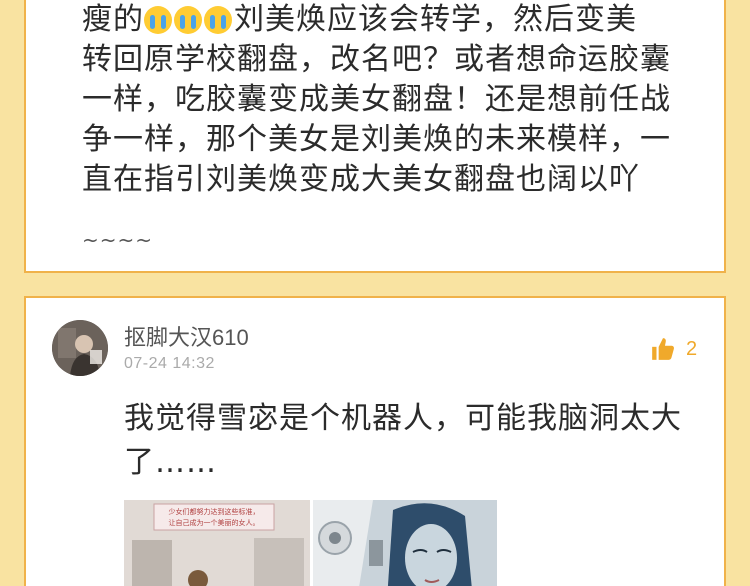 The width and height of the screenshot is (750, 586). What do you see at coordinates (113, 19) in the screenshot?
I see `post-line-prefix: 瘦的` at bounding box center [113, 19].